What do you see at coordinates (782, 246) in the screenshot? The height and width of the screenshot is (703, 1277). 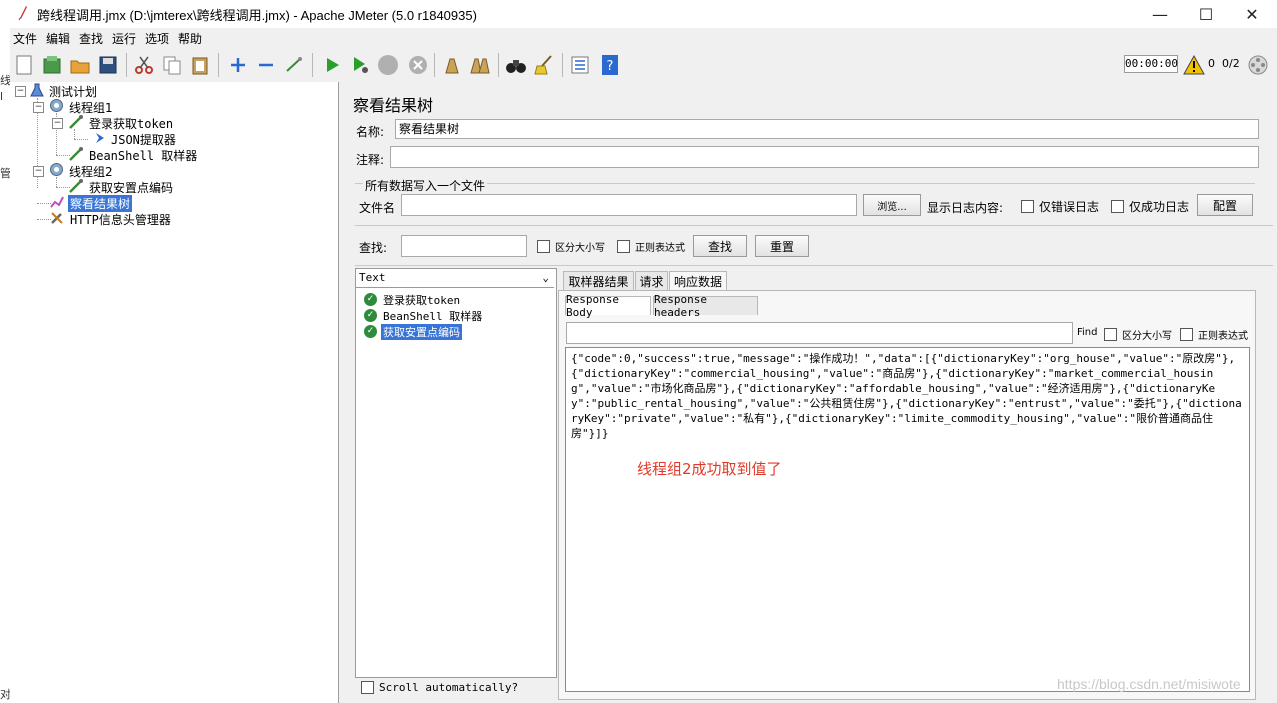 I see `reset-button: 重置` at bounding box center [782, 246].